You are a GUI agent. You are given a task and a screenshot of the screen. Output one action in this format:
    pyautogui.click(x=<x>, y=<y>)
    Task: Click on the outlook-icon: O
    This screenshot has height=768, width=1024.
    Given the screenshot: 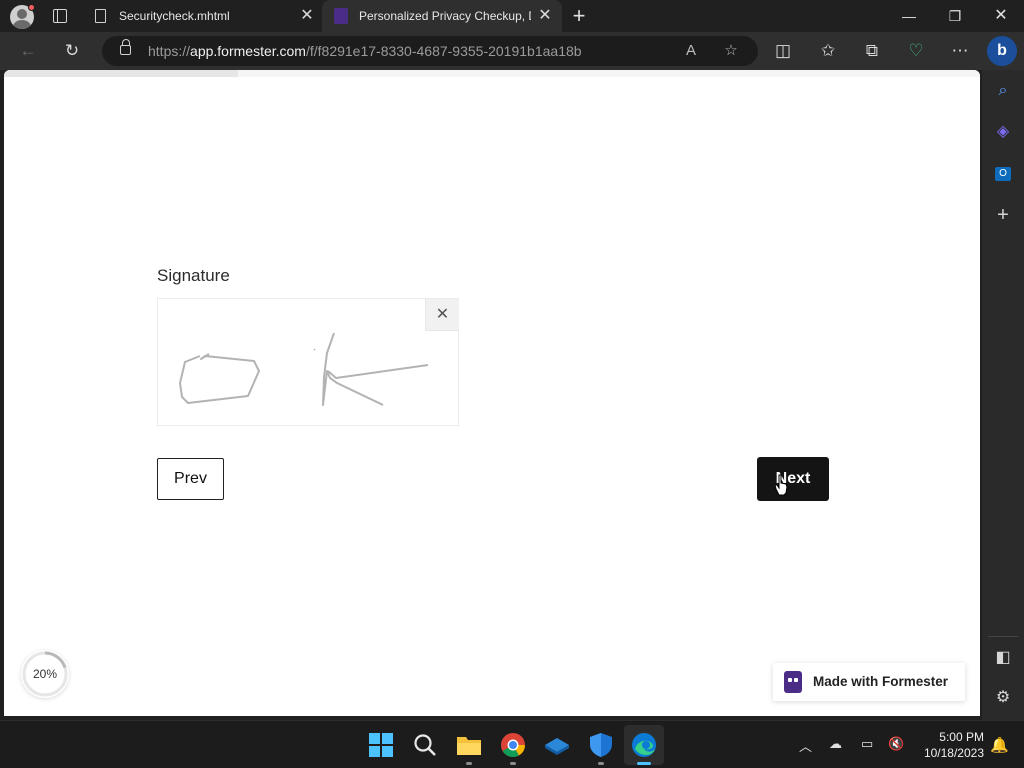 What is the action you would take?
    pyautogui.click(x=1003, y=172)
    